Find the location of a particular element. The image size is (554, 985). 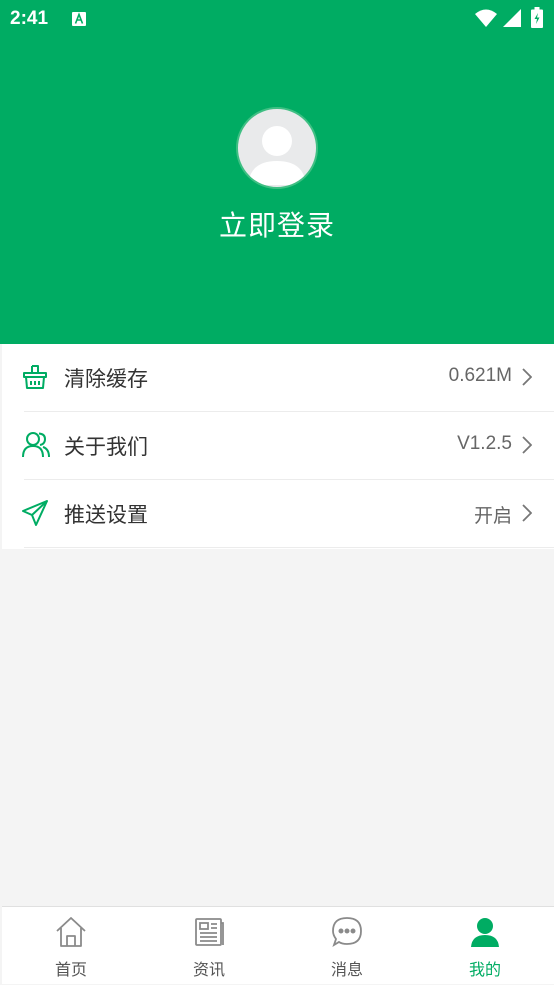

login-button: 立即登录 is located at coordinates (277, 224).